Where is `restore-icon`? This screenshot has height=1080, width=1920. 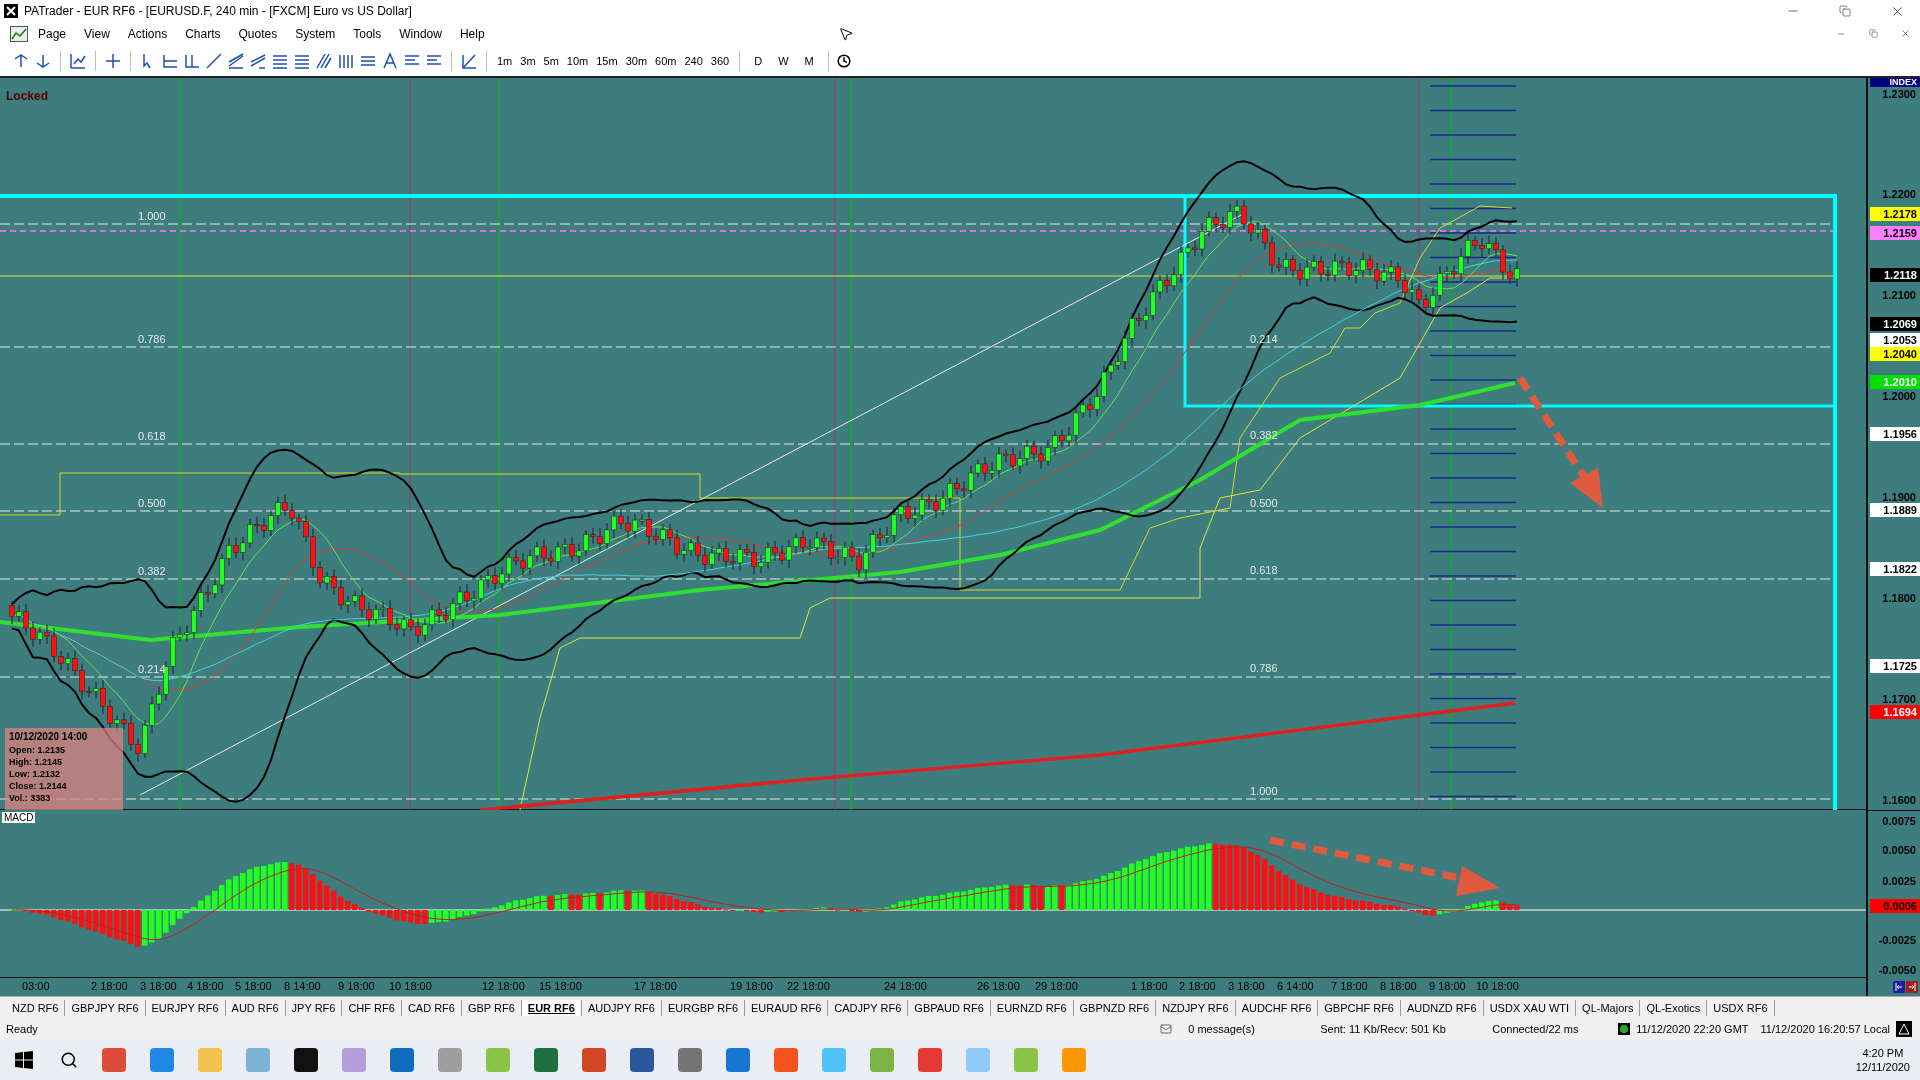 restore-icon is located at coordinates (1845, 11).